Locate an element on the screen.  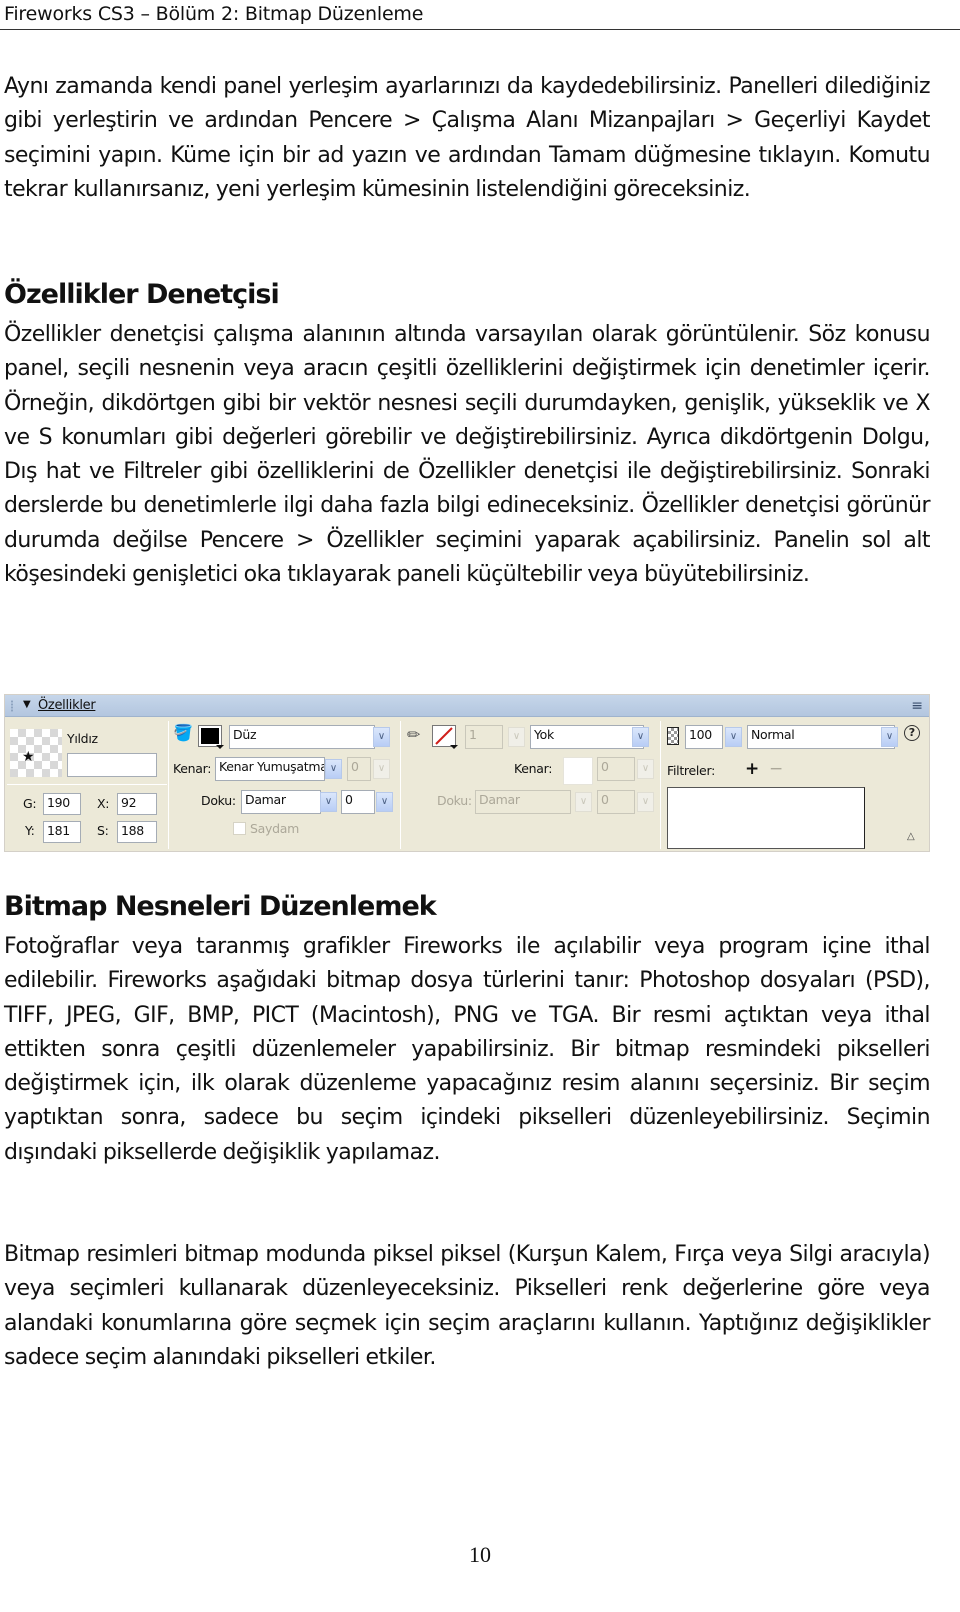
object-type-label: Yıldız is located at coordinates (82, 738).